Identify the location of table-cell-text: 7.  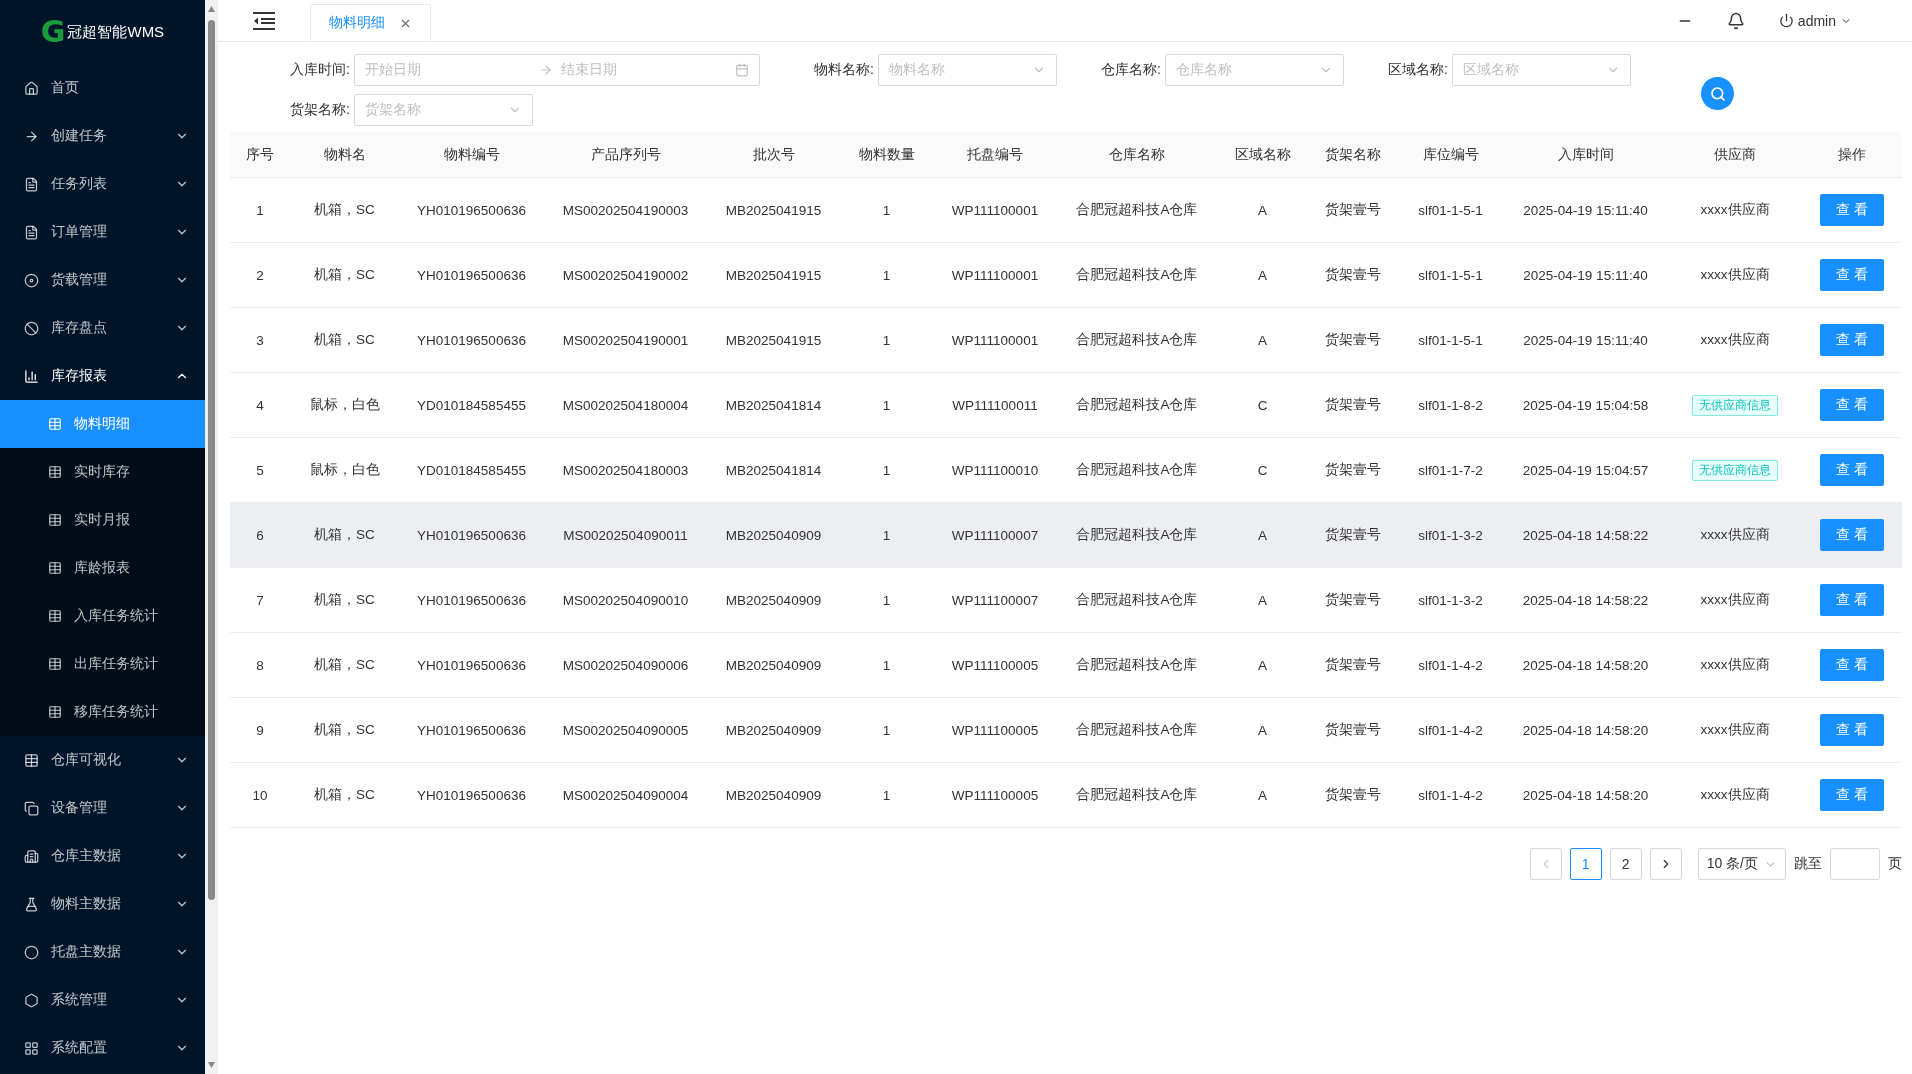
(260, 600).